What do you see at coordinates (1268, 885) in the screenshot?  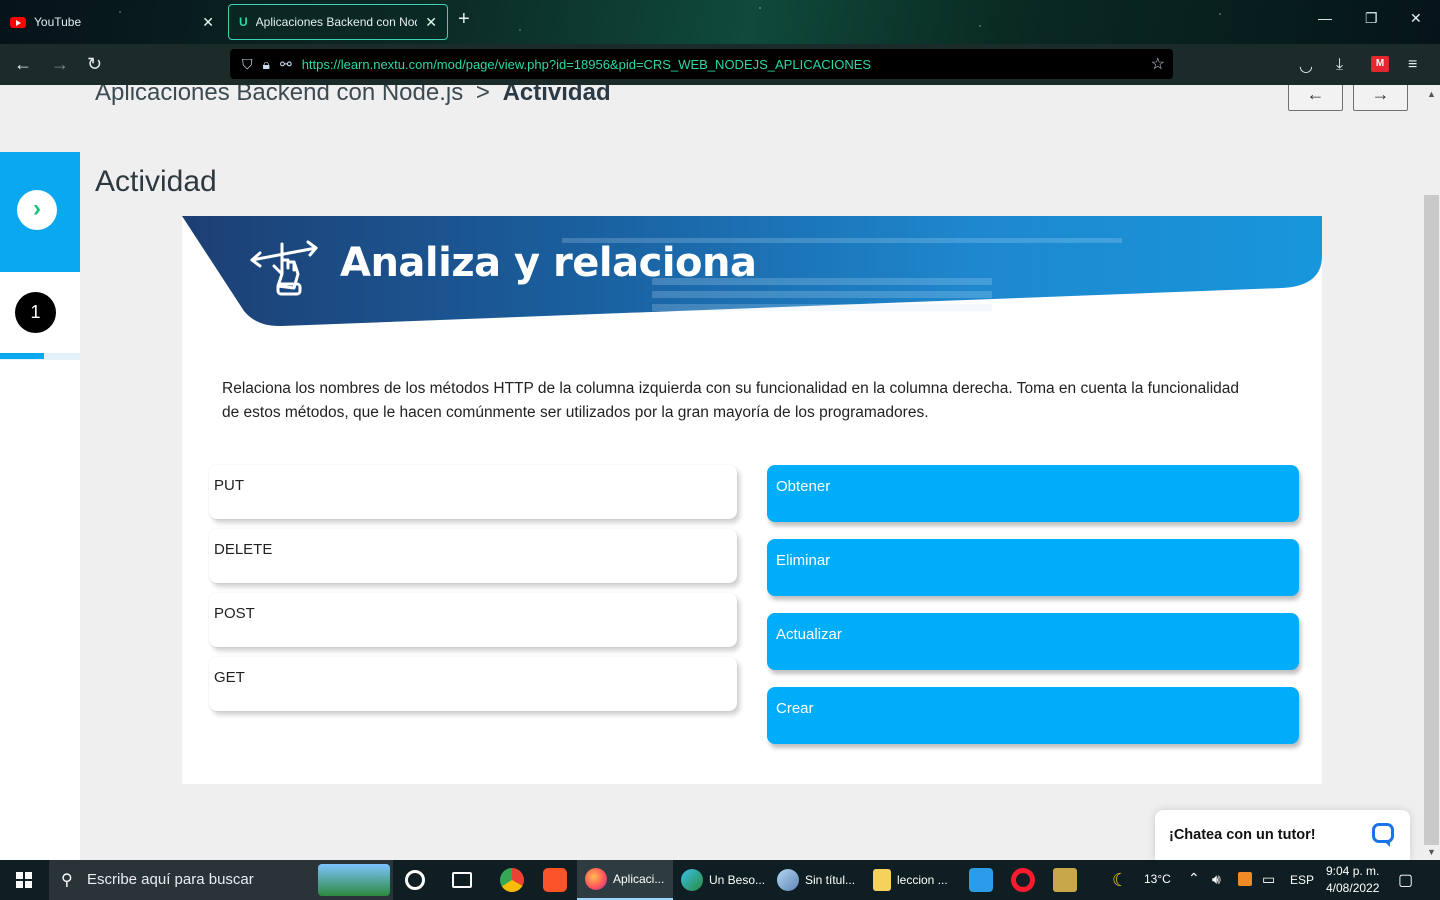 I see `network-icon: ▭` at bounding box center [1268, 885].